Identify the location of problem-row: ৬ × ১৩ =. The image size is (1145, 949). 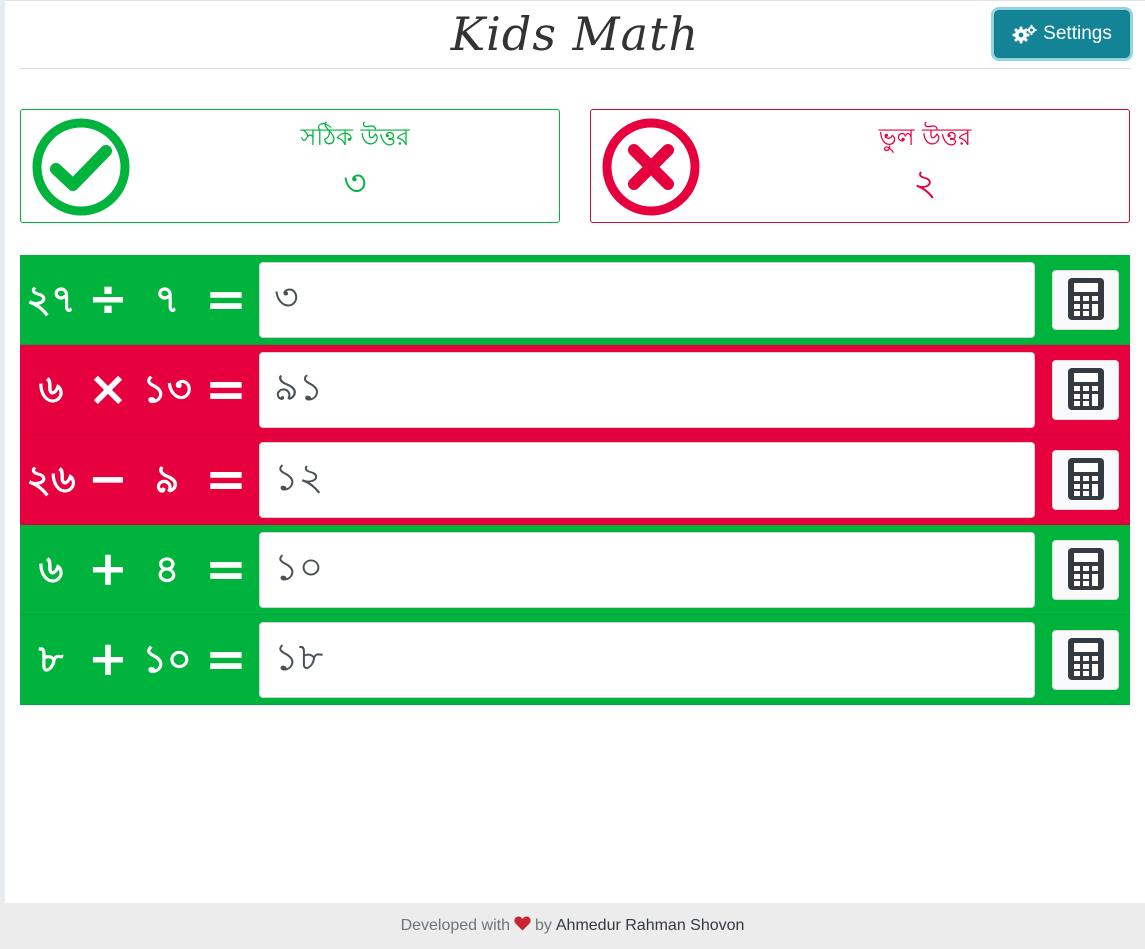
(575, 390).